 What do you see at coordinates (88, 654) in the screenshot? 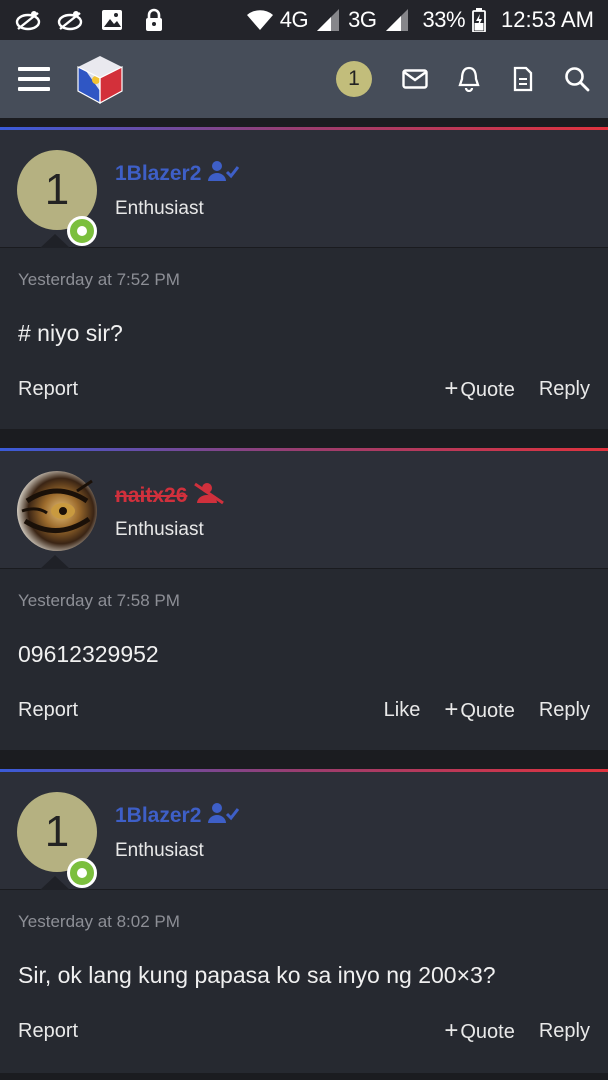
I see `post-message: 09612329952` at bounding box center [88, 654].